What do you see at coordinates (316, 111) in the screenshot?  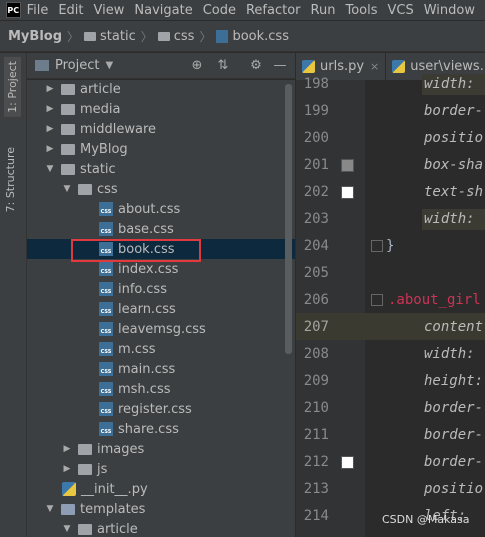 I see `line-number: 199` at bounding box center [316, 111].